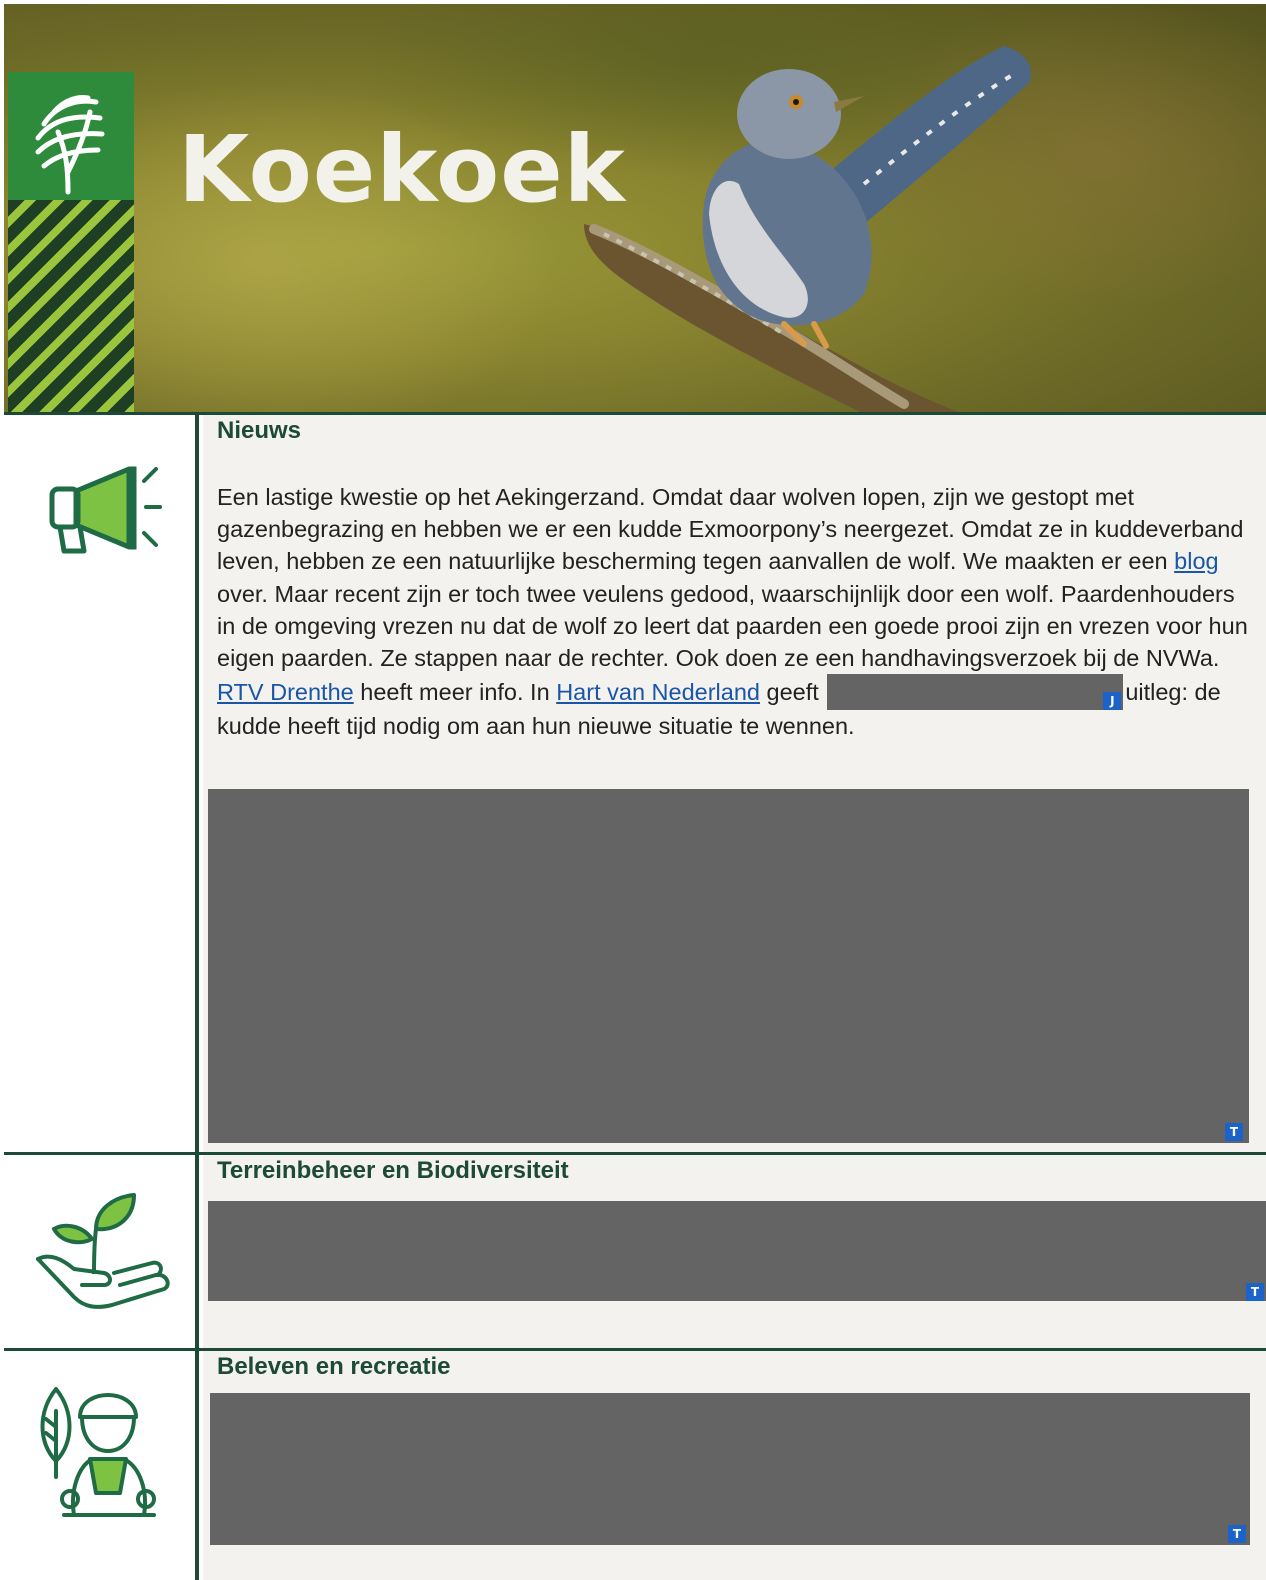 Image resolution: width=1266 pixels, height=1580 pixels. I want to click on plant-in-hand-icon, so click(103, 1251).